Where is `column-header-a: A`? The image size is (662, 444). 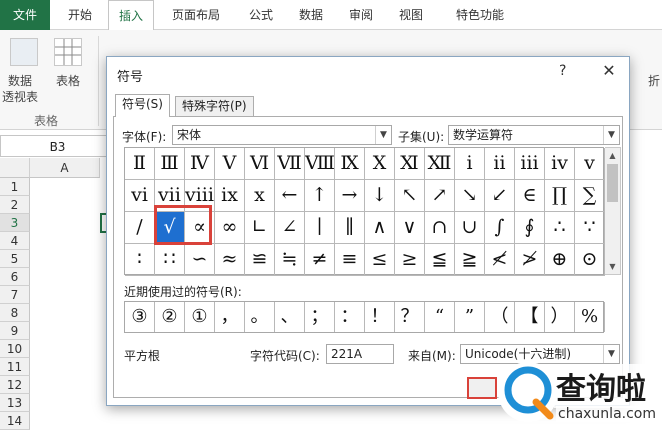
column-header-a: A is located at coordinates (65, 168).